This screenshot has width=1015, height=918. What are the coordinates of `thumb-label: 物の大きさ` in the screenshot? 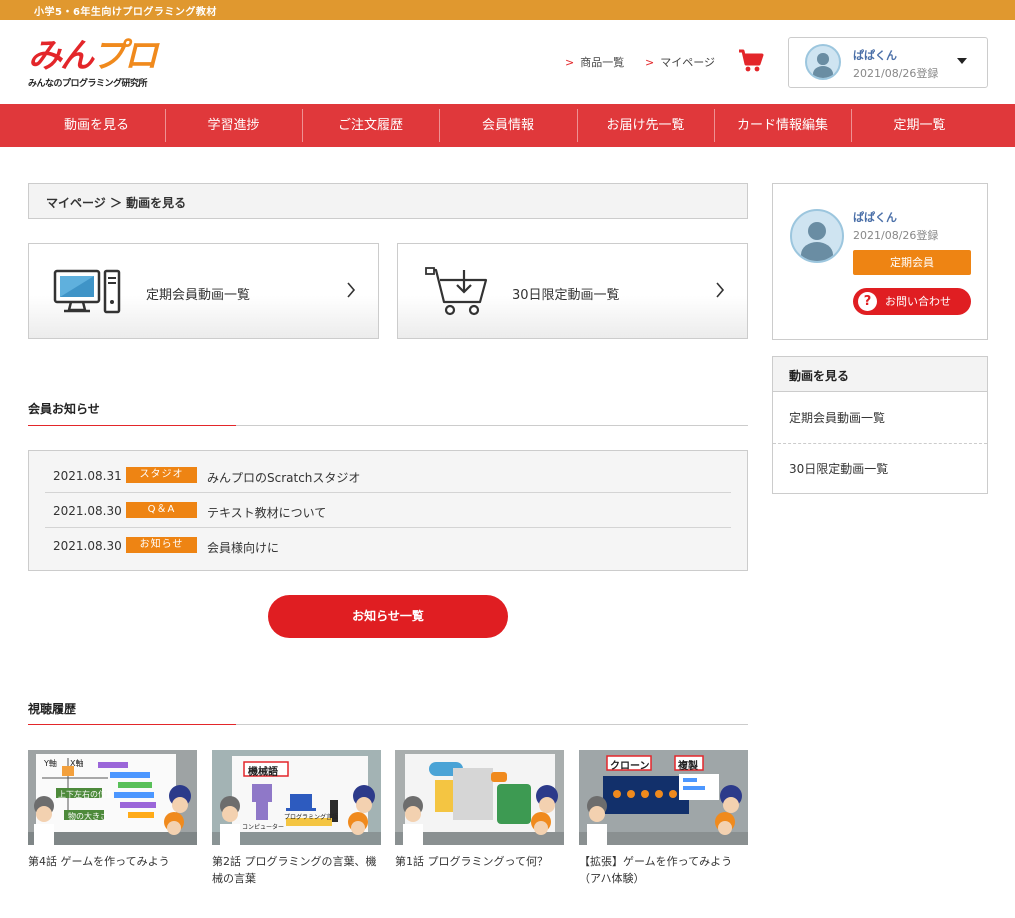 It's located at (88, 816).